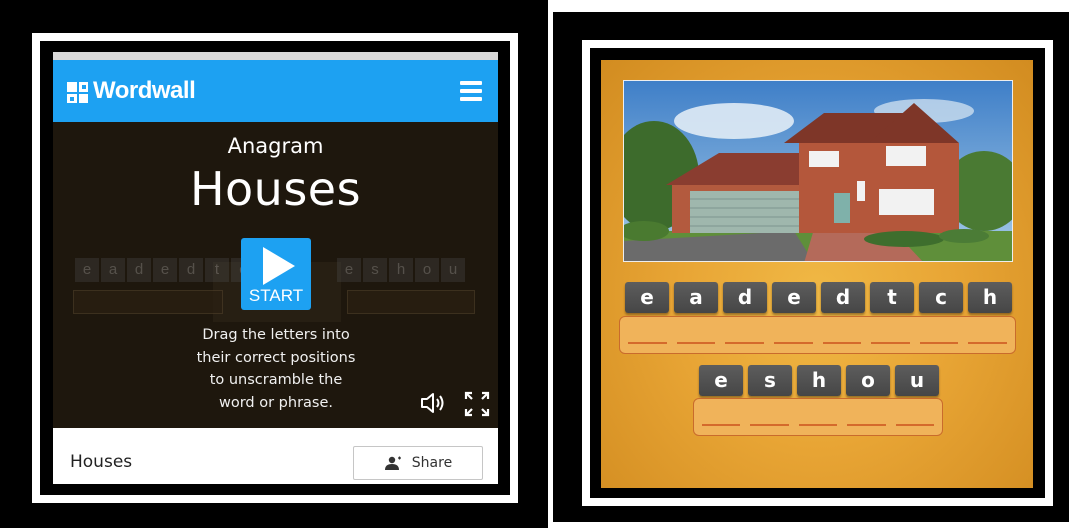 Image resolution: width=1069 pixels, height=528 pixels. Describe the element at coordinates (279, 266) in the screenshot. I see `play-icon` at that location.